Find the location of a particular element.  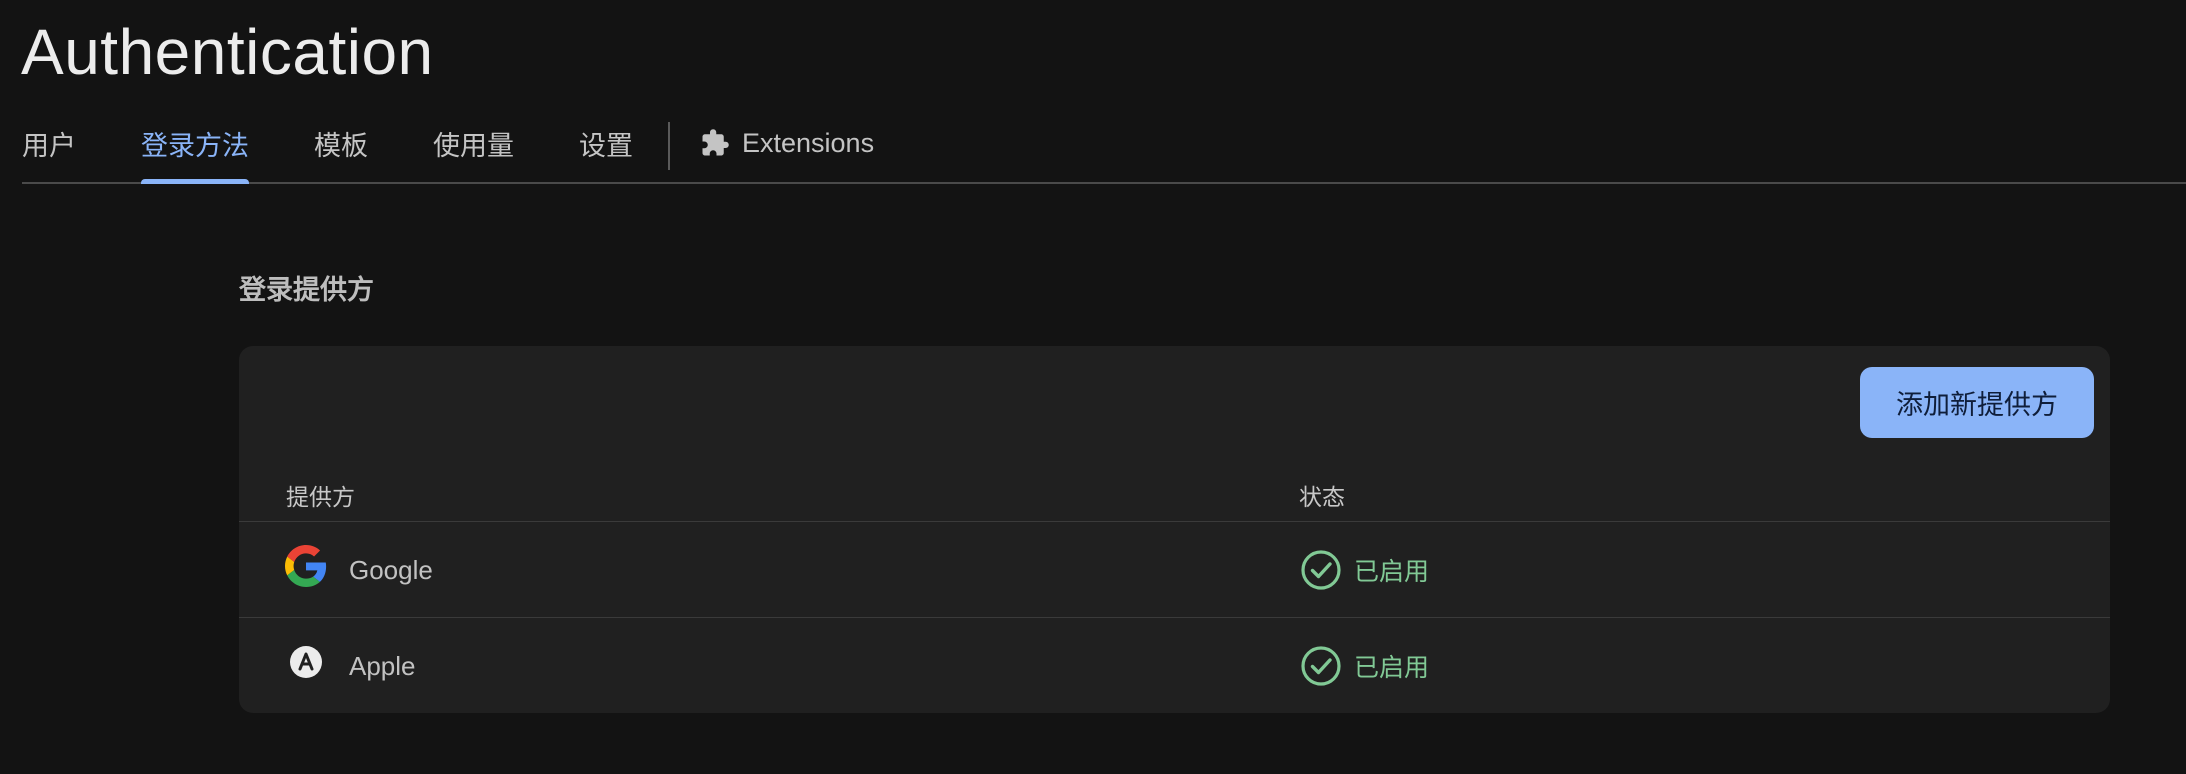

table-row: Apple 已启用 is located at coordinates (1174, 665).